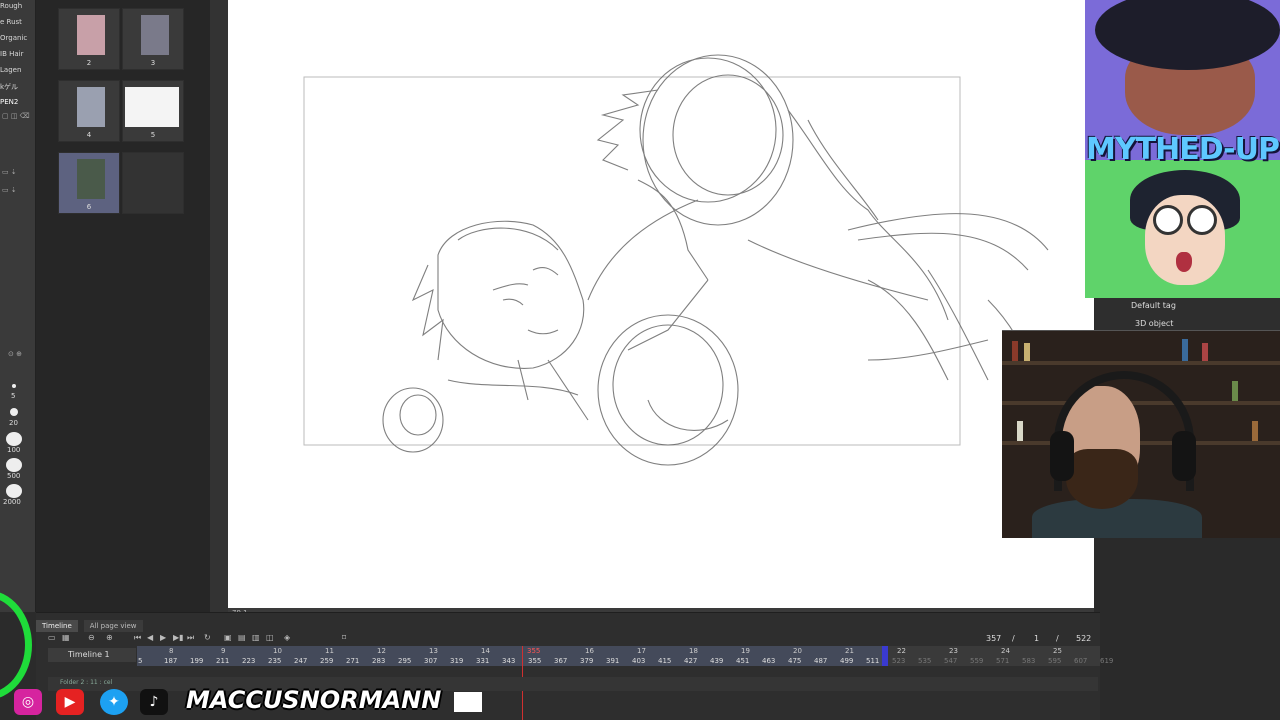  I want to click on stream-overlay-art: MYTHED-UP, so click(1182, 149).